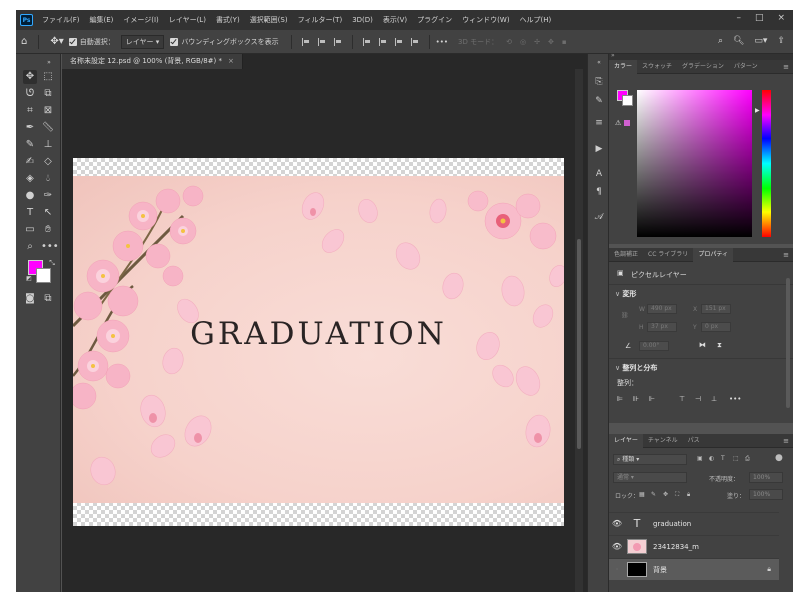 The image size is (800, 600). I want to click on lock-all-icon: 🔒︎, so click(688, 495).